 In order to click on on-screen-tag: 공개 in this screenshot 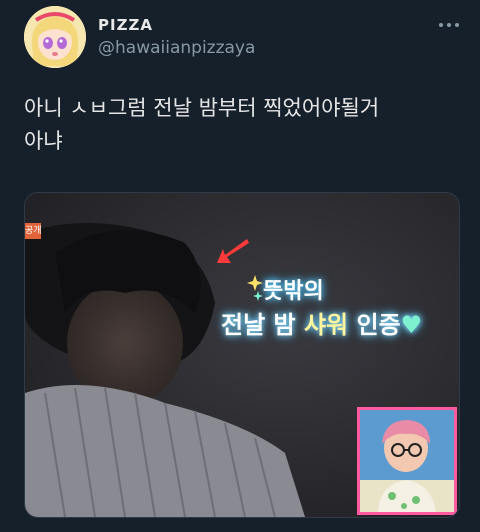, I will do `click(33, 231)`.